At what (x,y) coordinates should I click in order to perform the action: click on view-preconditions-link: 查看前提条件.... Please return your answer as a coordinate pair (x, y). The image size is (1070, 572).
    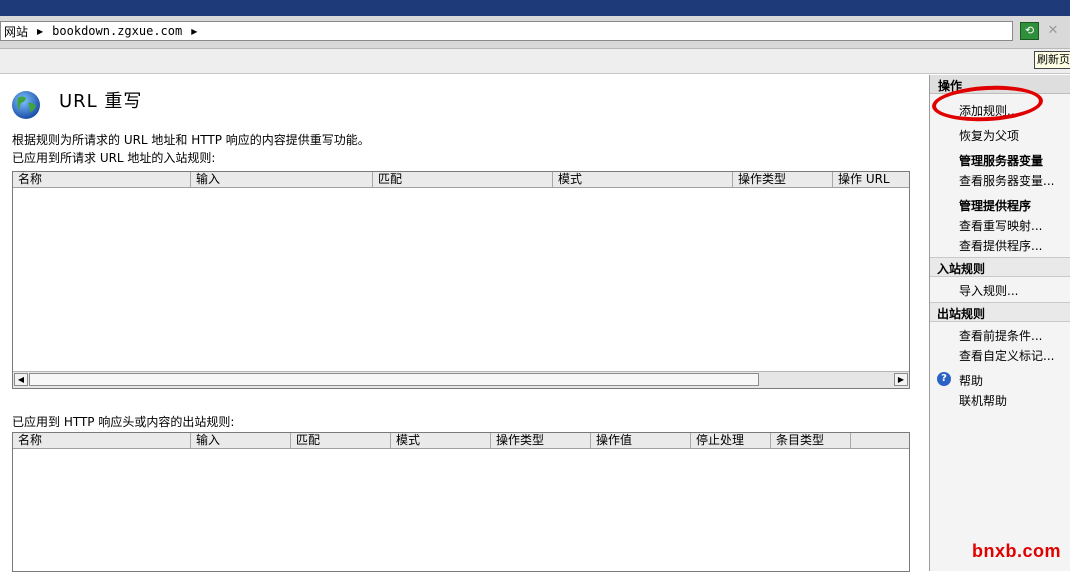
    Looking at the image, I should click on (1000, 335).